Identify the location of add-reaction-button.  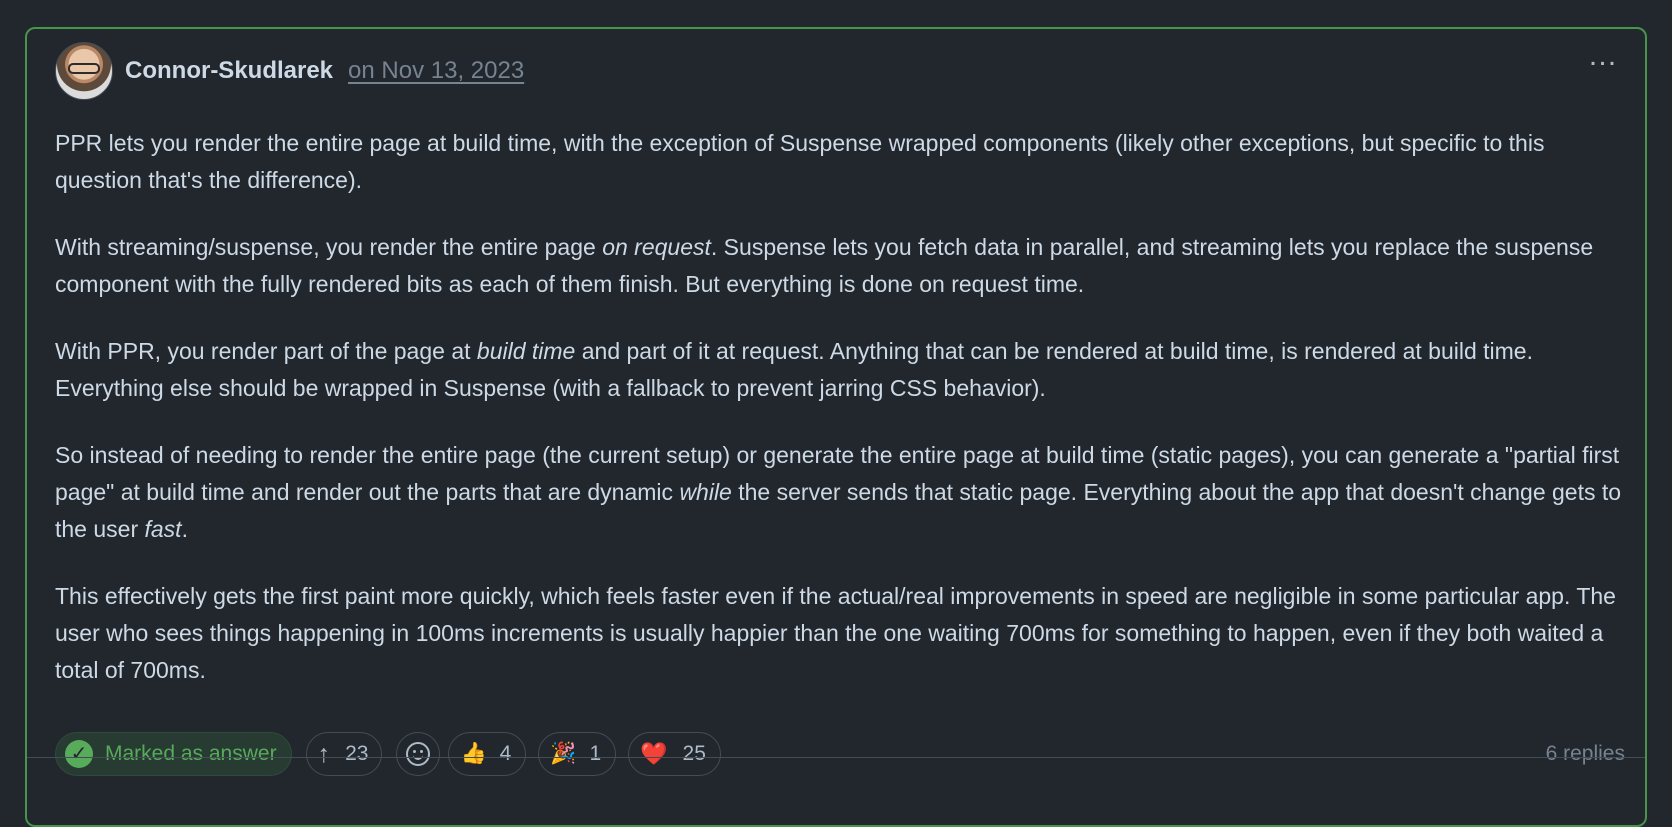
(418, 754).